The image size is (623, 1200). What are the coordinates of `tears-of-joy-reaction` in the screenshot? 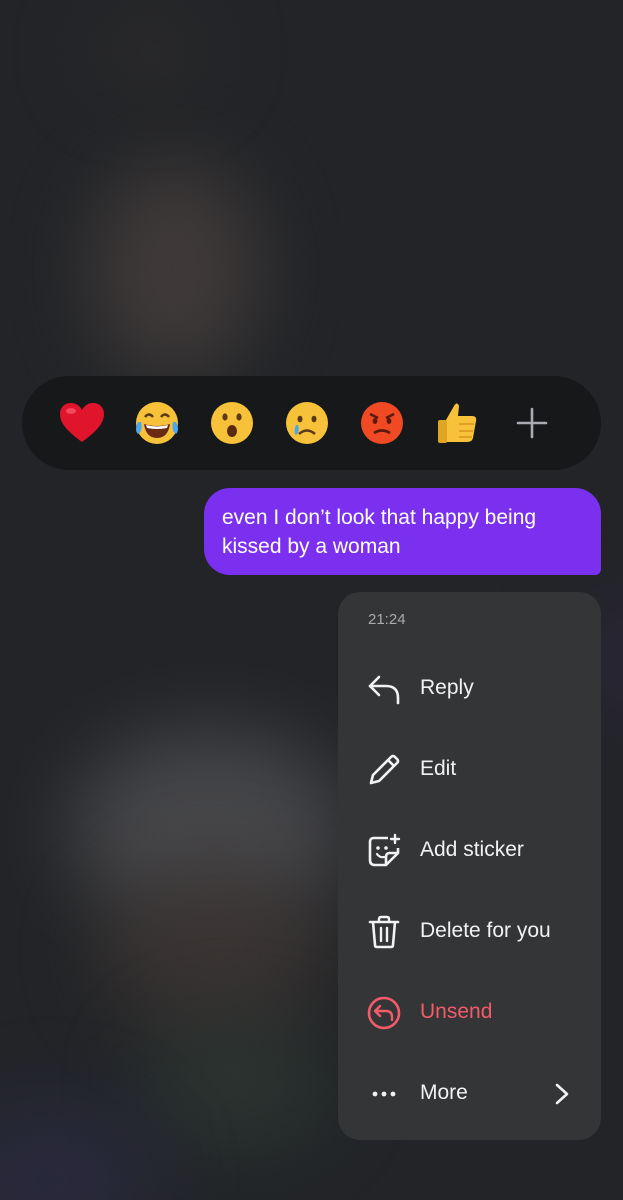 It's located at (157, 423).